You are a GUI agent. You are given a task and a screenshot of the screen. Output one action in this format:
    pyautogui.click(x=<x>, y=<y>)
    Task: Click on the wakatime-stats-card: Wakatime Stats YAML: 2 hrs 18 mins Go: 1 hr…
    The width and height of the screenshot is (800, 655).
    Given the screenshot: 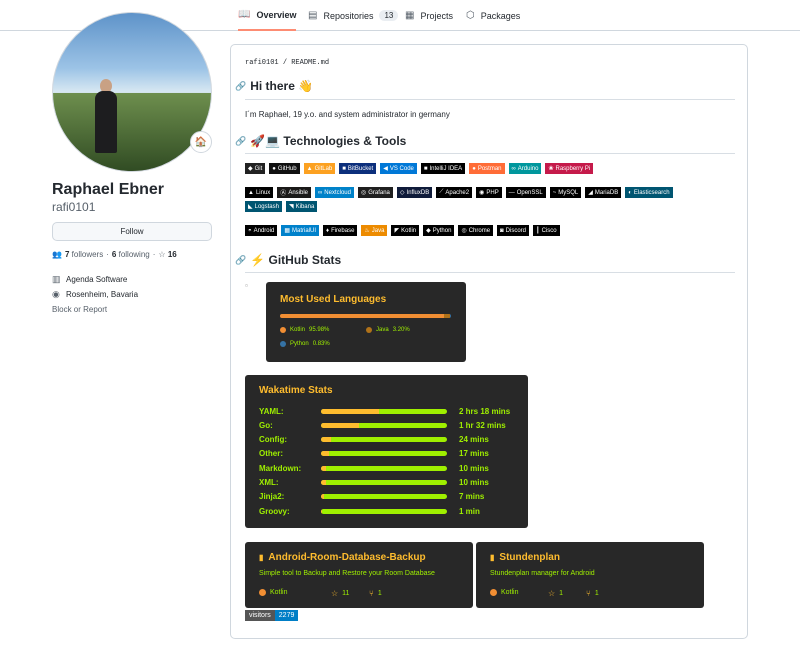 What is the action you would take?
    pyautogui.click(x=386, y=451)
    